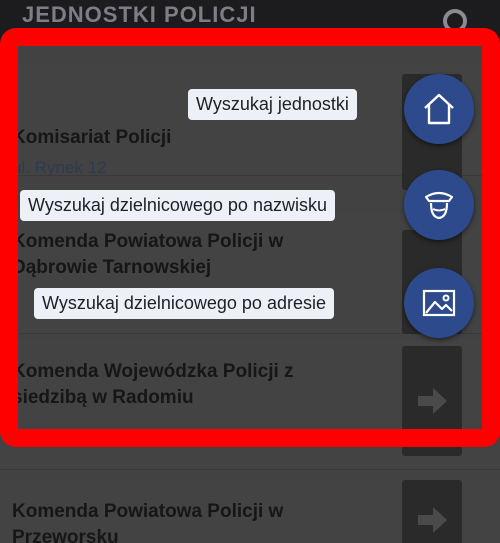 The image size is (500, 543). I want to click on search-by-name-button, so click(439, 205).